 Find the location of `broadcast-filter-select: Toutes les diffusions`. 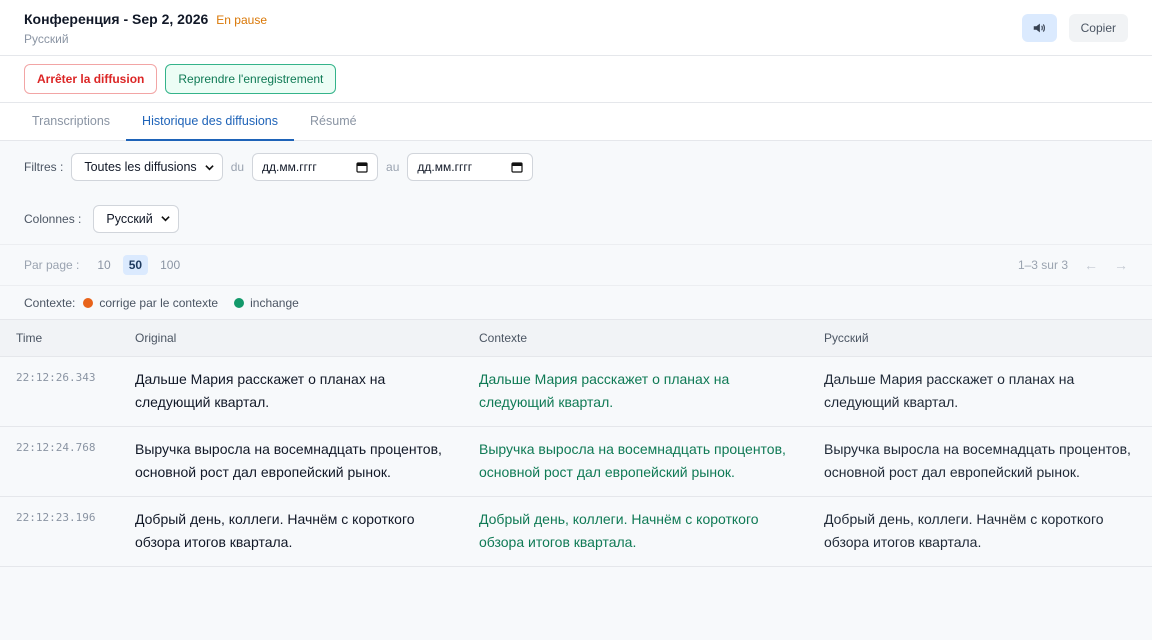

broadcast-filter-select: Toutes les diffusions is located at coordinates (147, 167).